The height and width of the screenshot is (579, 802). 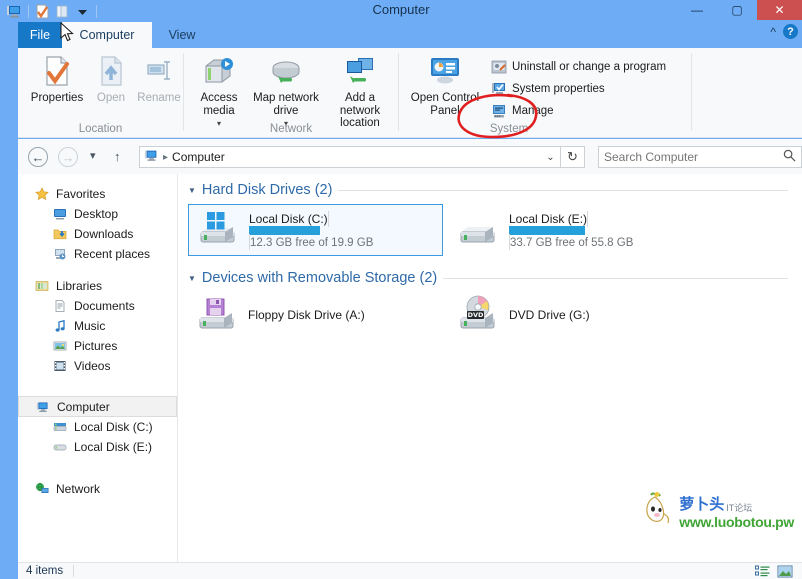 I want to click on sidebar-label: Recent places, so click(x=112, y=254).